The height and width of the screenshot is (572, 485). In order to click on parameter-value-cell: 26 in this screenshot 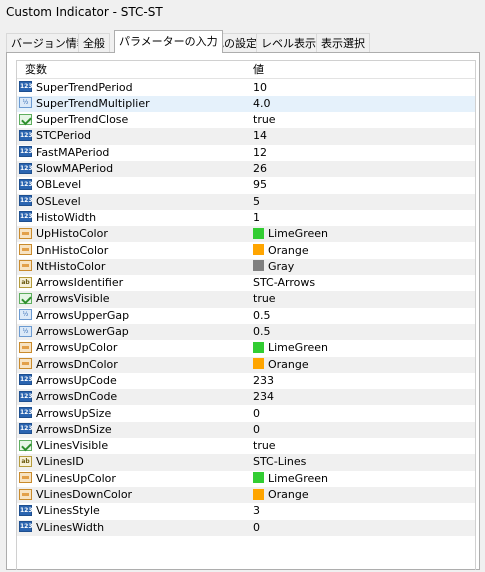, I will do `click(260, 169)`.